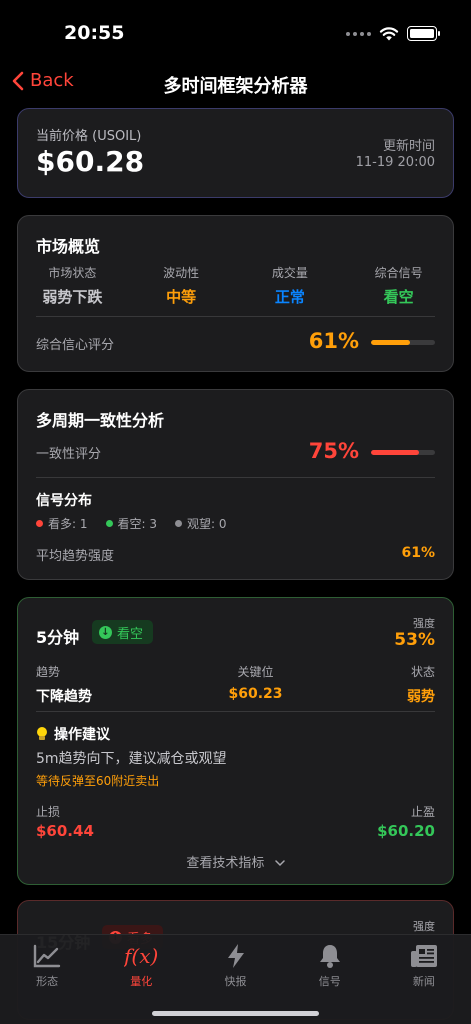 The image size is (471, 1024). What do you see at coordinates (235, 981) in the screenshot?
I see `tab-label: 快报` at bounding box center [235, 981].